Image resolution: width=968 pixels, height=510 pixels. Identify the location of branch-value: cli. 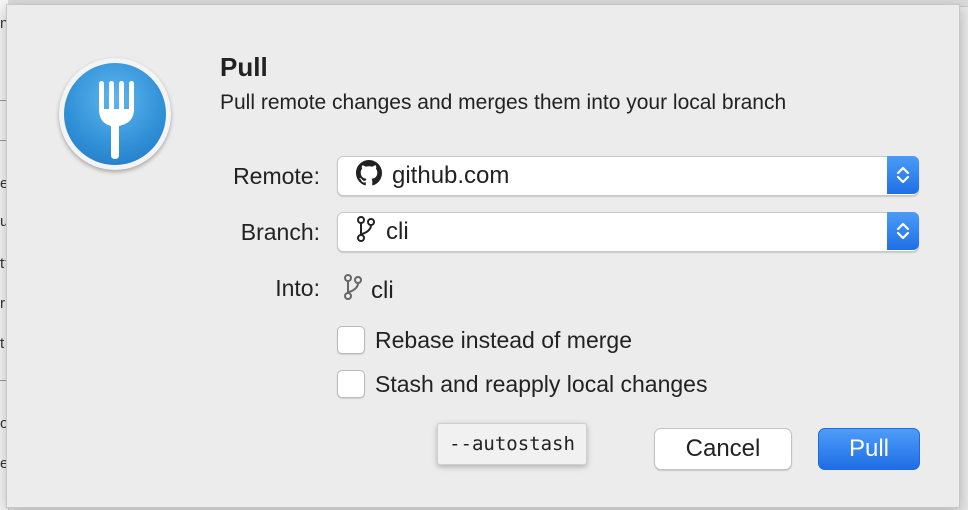
(397, 231).